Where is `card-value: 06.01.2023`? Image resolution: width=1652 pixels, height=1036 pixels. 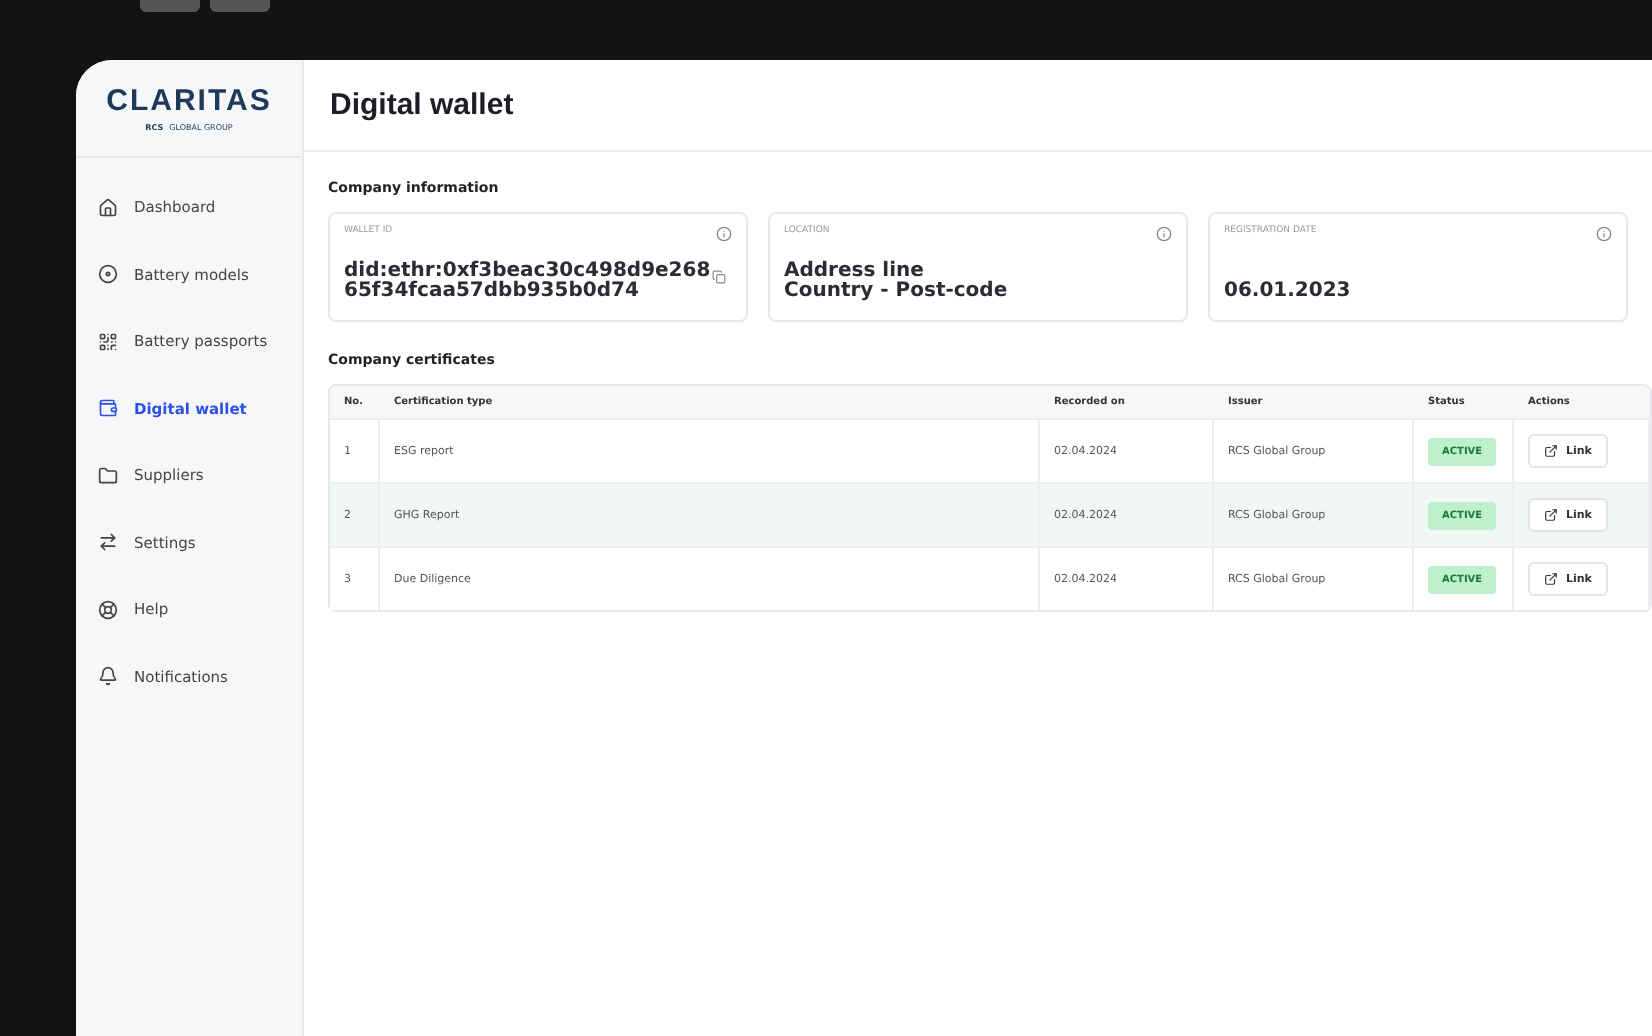
card-value: 06.01.2023 is located at coordinates (1287, 292).